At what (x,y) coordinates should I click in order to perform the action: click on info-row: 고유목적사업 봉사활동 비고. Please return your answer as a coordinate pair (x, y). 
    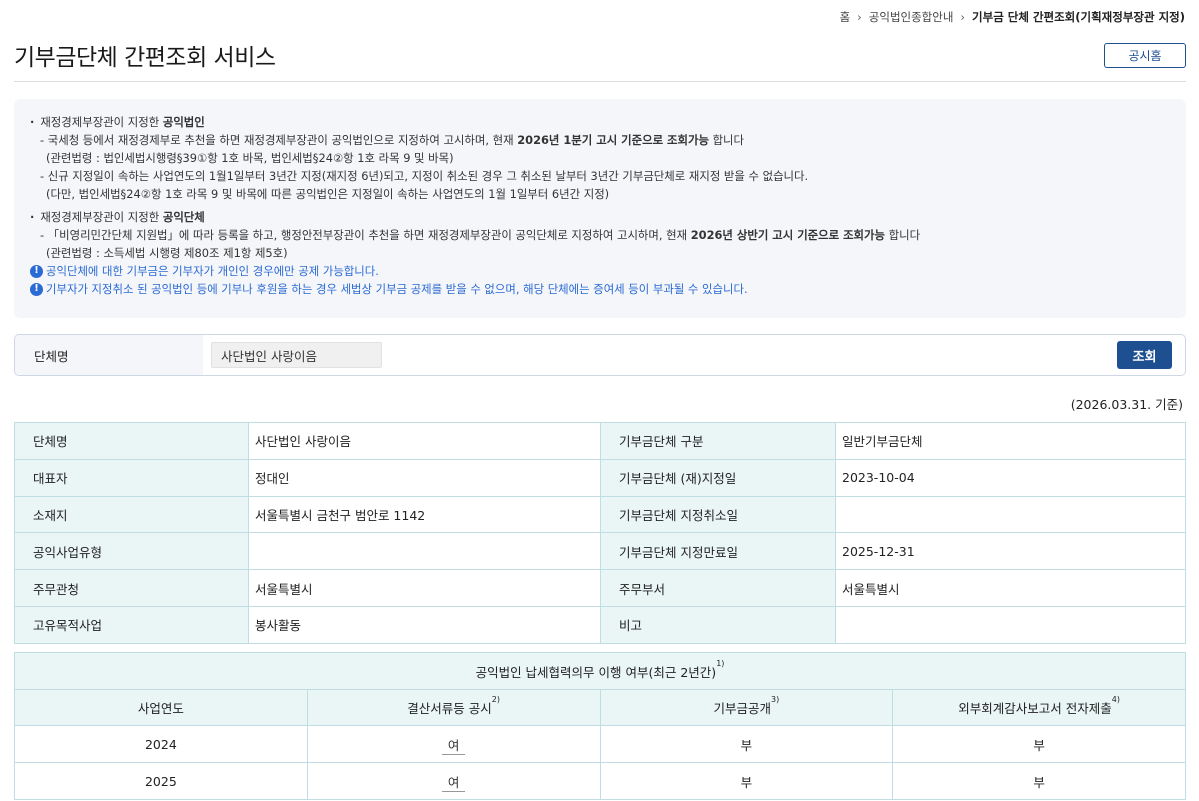
    Looking at the image, I should click on (600, 624).